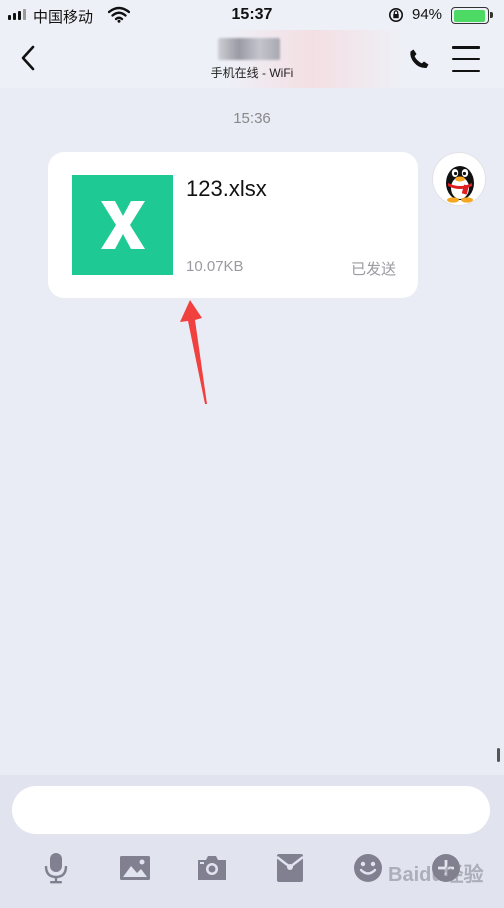 This screenshot has width=504, height=908. I want to click on emoji-button, so click(368, 868).